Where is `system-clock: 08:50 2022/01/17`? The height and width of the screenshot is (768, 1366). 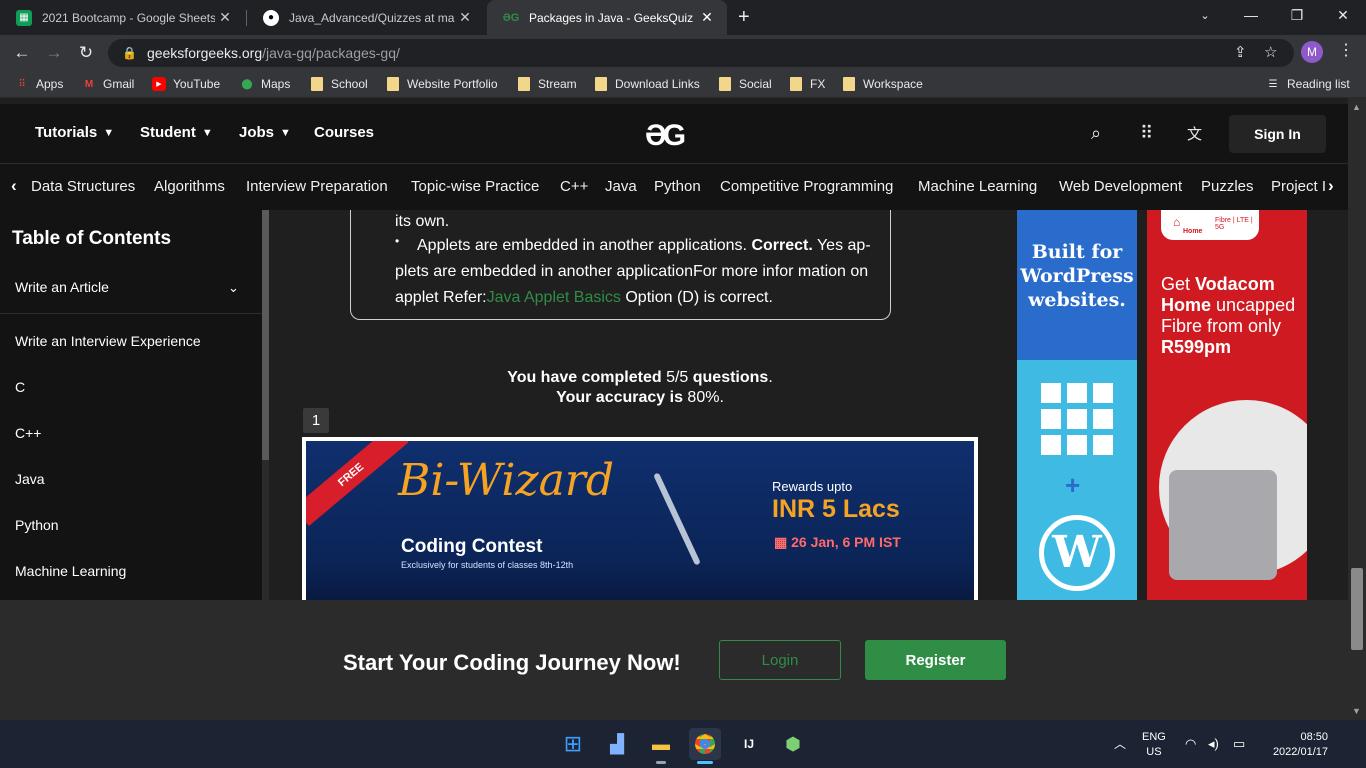
system-clock: 08:50 2022/01/17 is located at coordinates (1293, 745).